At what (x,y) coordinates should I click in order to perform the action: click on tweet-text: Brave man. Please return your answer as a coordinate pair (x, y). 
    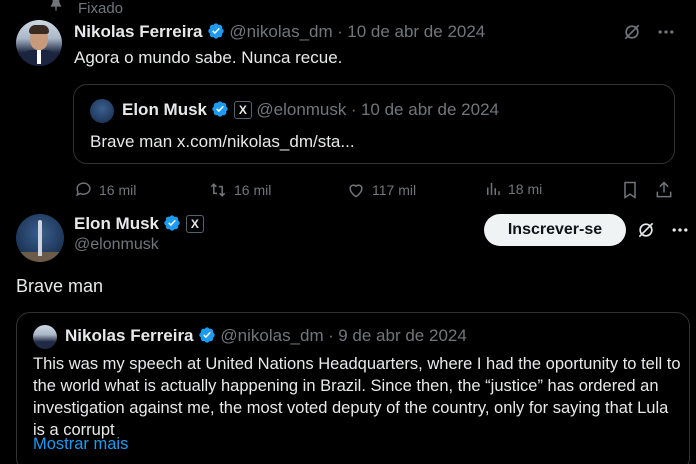
    Looking at the image, I should click on (60, 286).